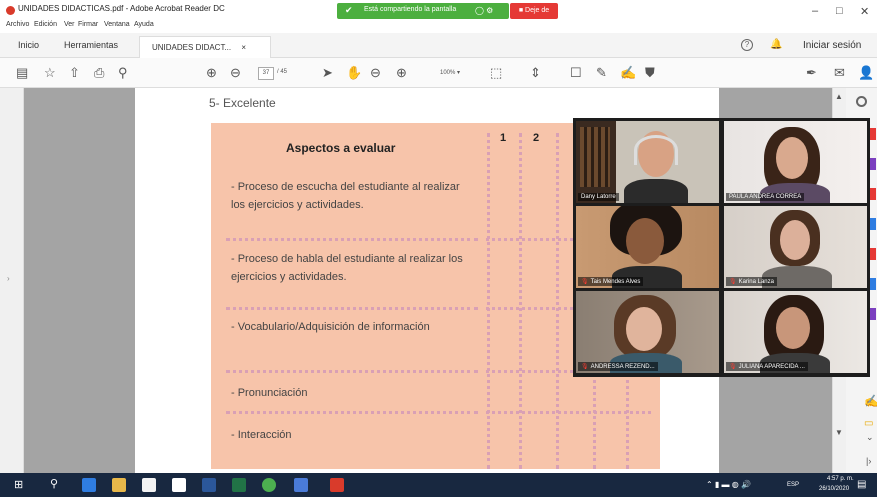 This screenshot has width=877, height=497. I want to click on menu-firmar: Firmar, so click(88, 24).